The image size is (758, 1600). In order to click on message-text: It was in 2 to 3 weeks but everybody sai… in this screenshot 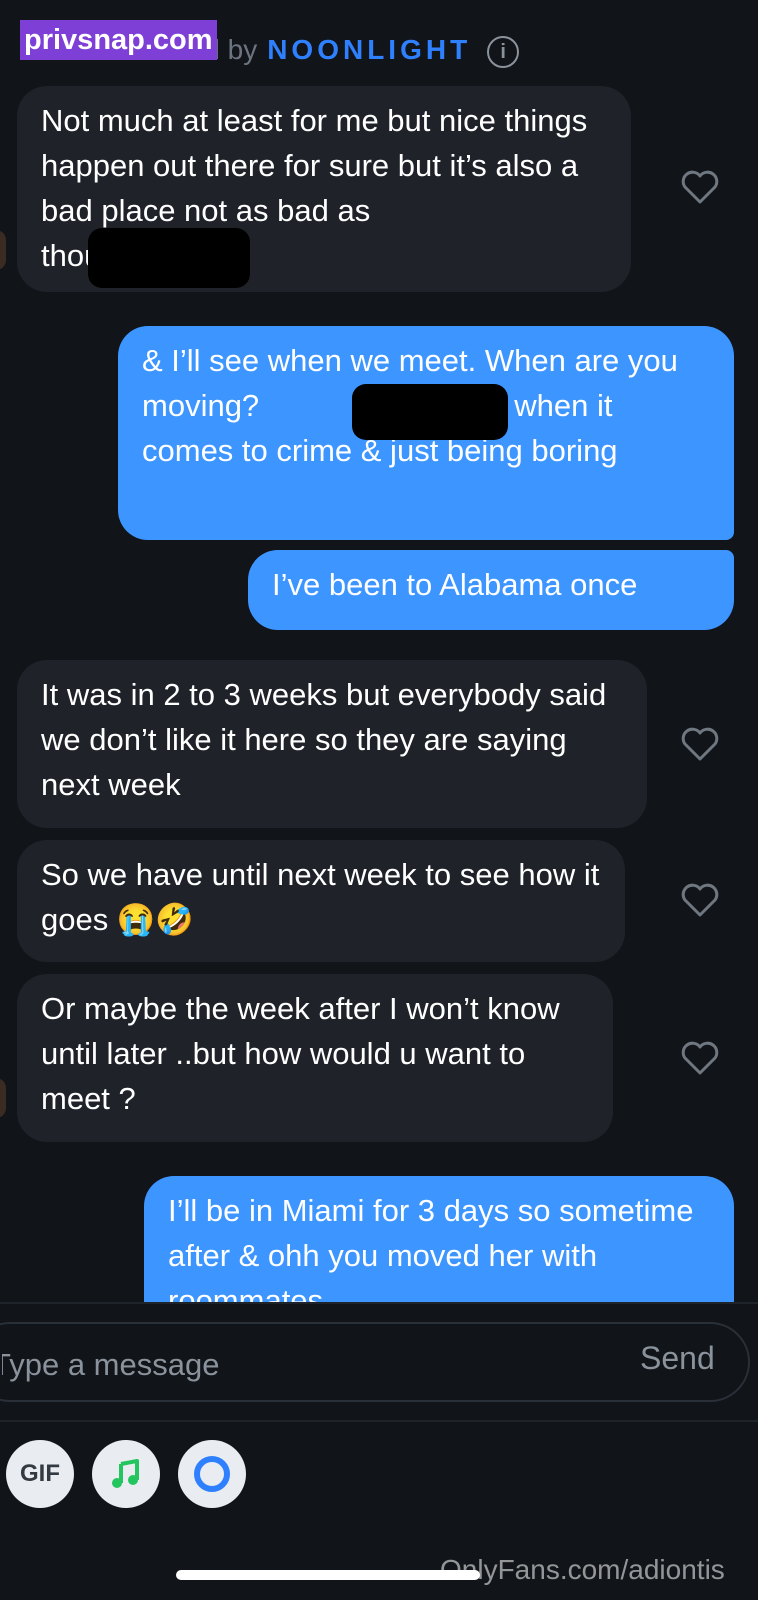, I will do `click(324, 739)`.